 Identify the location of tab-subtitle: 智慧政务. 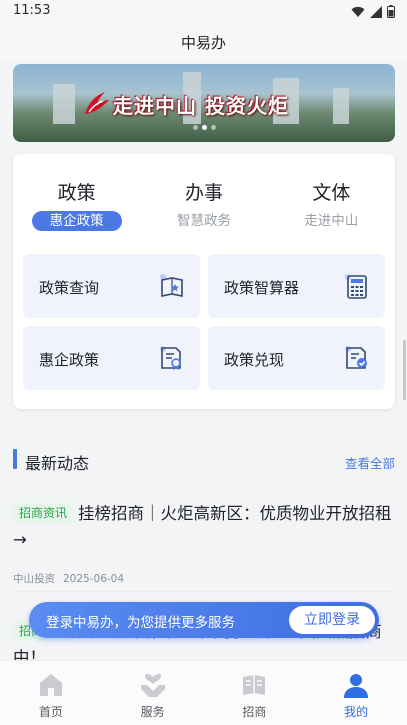
(203, 221).